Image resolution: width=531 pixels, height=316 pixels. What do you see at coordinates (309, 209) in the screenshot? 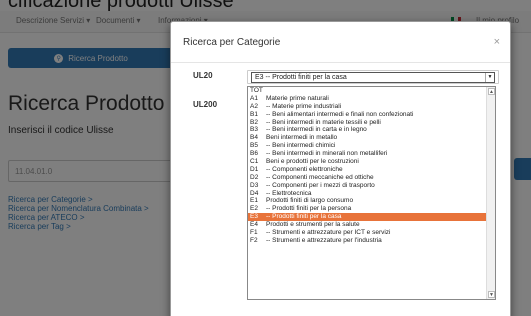
I see `option-label: -- Prodotti finiti per la persona` at bounding box center [309, 209].